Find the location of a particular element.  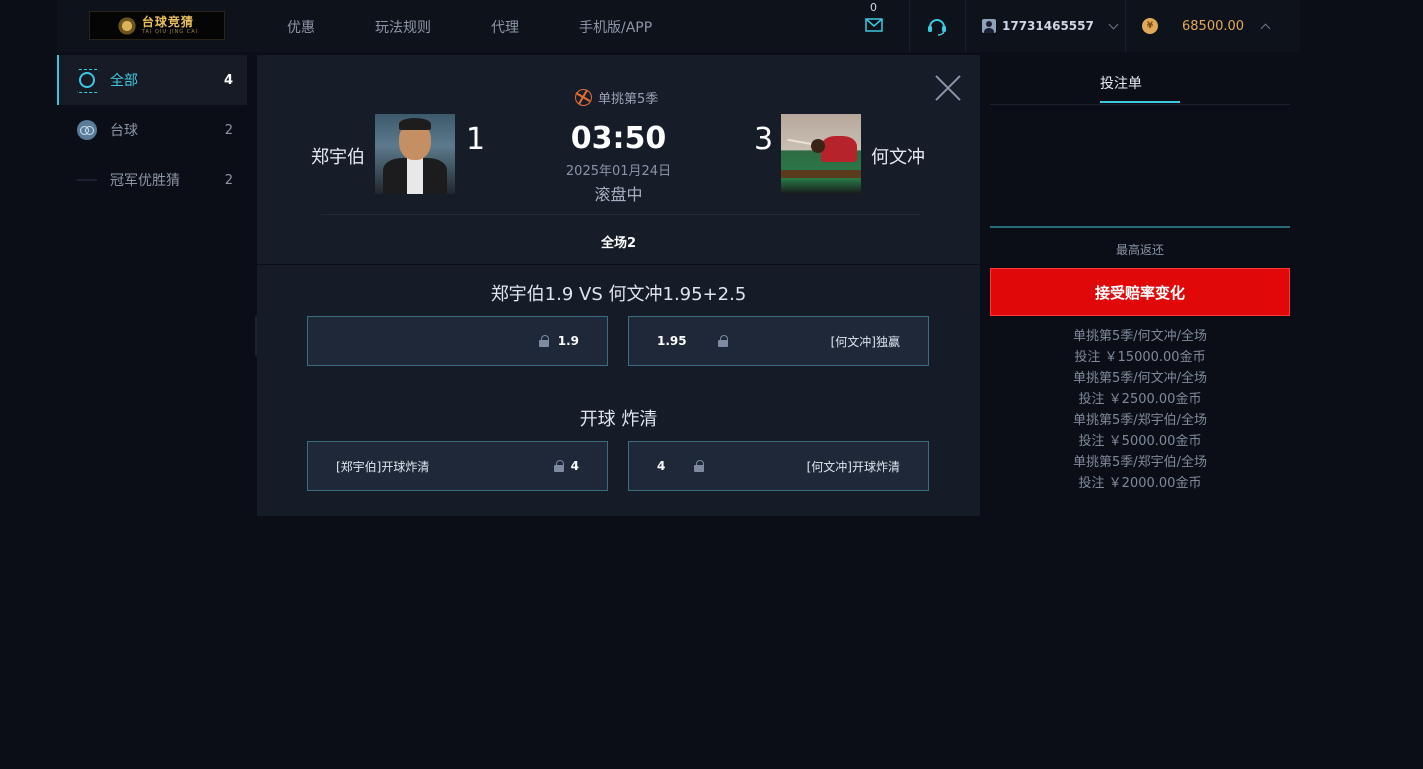

sport-sidebar: 全部 4 台球 2 冠军优胜猜 2 is located at coordinates (152, 130).